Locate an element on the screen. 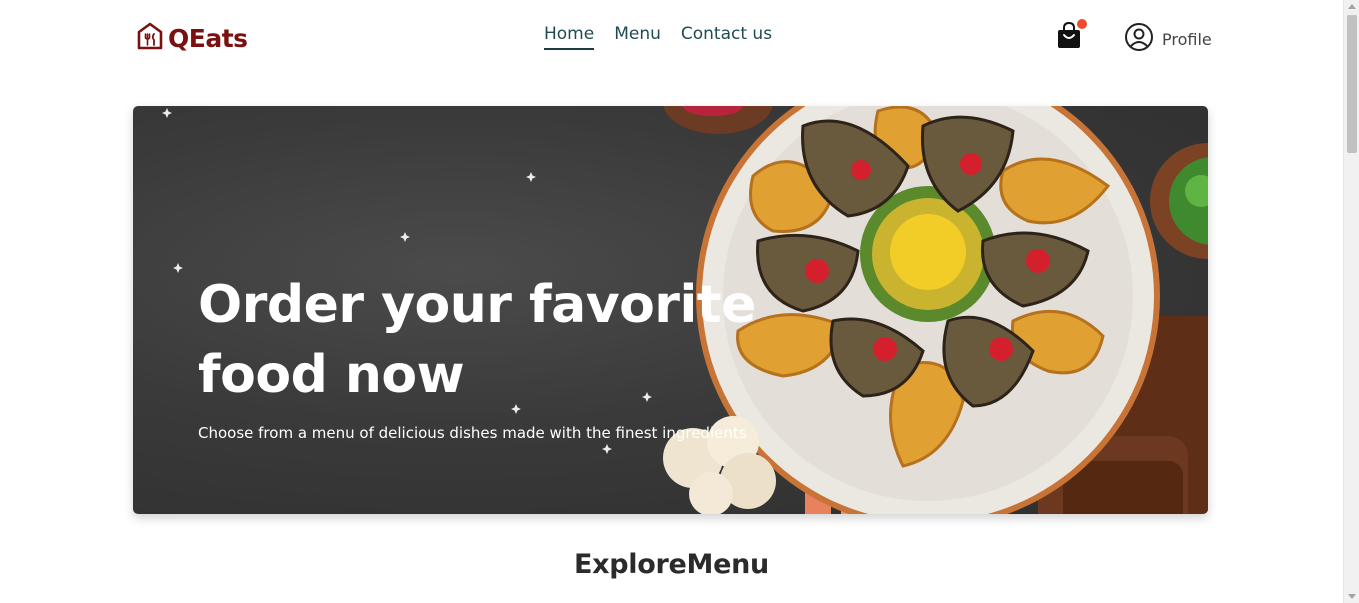  profile-label: Profile is located at coordinates (1187, 39).